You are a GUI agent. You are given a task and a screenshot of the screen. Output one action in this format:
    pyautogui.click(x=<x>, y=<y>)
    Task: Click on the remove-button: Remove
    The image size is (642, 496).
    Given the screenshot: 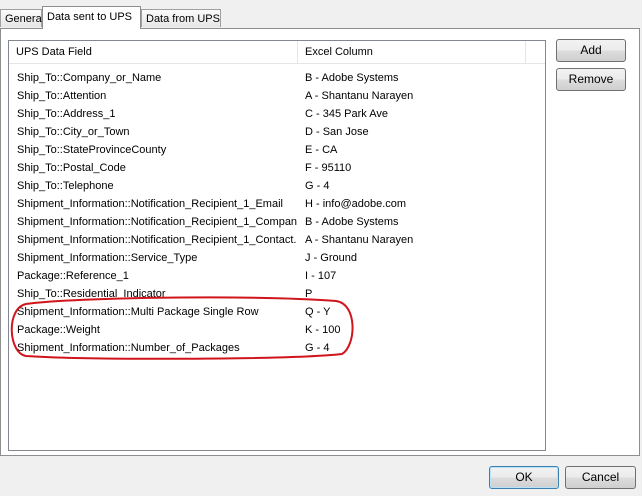 What is the action you would take?
    pyautogui.click(x=591, y=79)
    